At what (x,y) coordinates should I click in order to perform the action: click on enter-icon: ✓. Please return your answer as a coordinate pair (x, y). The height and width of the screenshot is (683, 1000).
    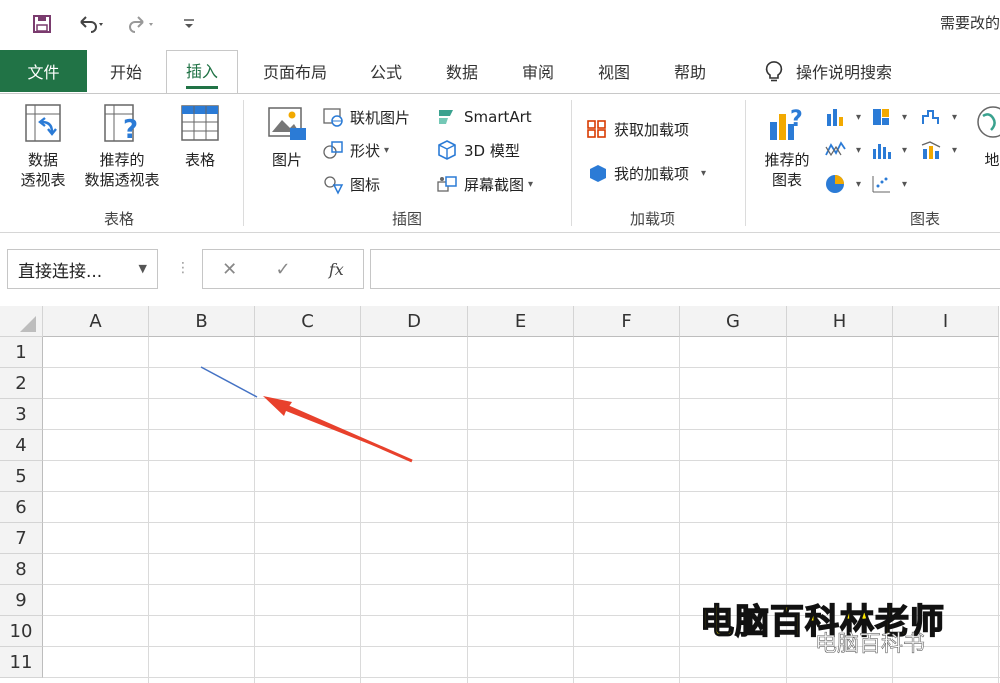
    Looking at the image, I should click on (282, 269).